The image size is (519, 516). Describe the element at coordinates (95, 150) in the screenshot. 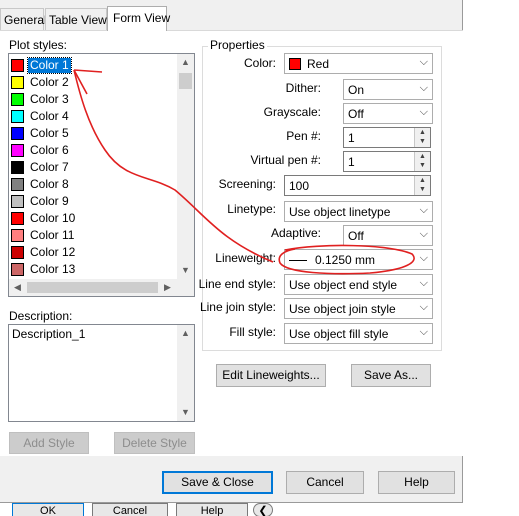

I see `plot-style-item: Color 6` at that location.